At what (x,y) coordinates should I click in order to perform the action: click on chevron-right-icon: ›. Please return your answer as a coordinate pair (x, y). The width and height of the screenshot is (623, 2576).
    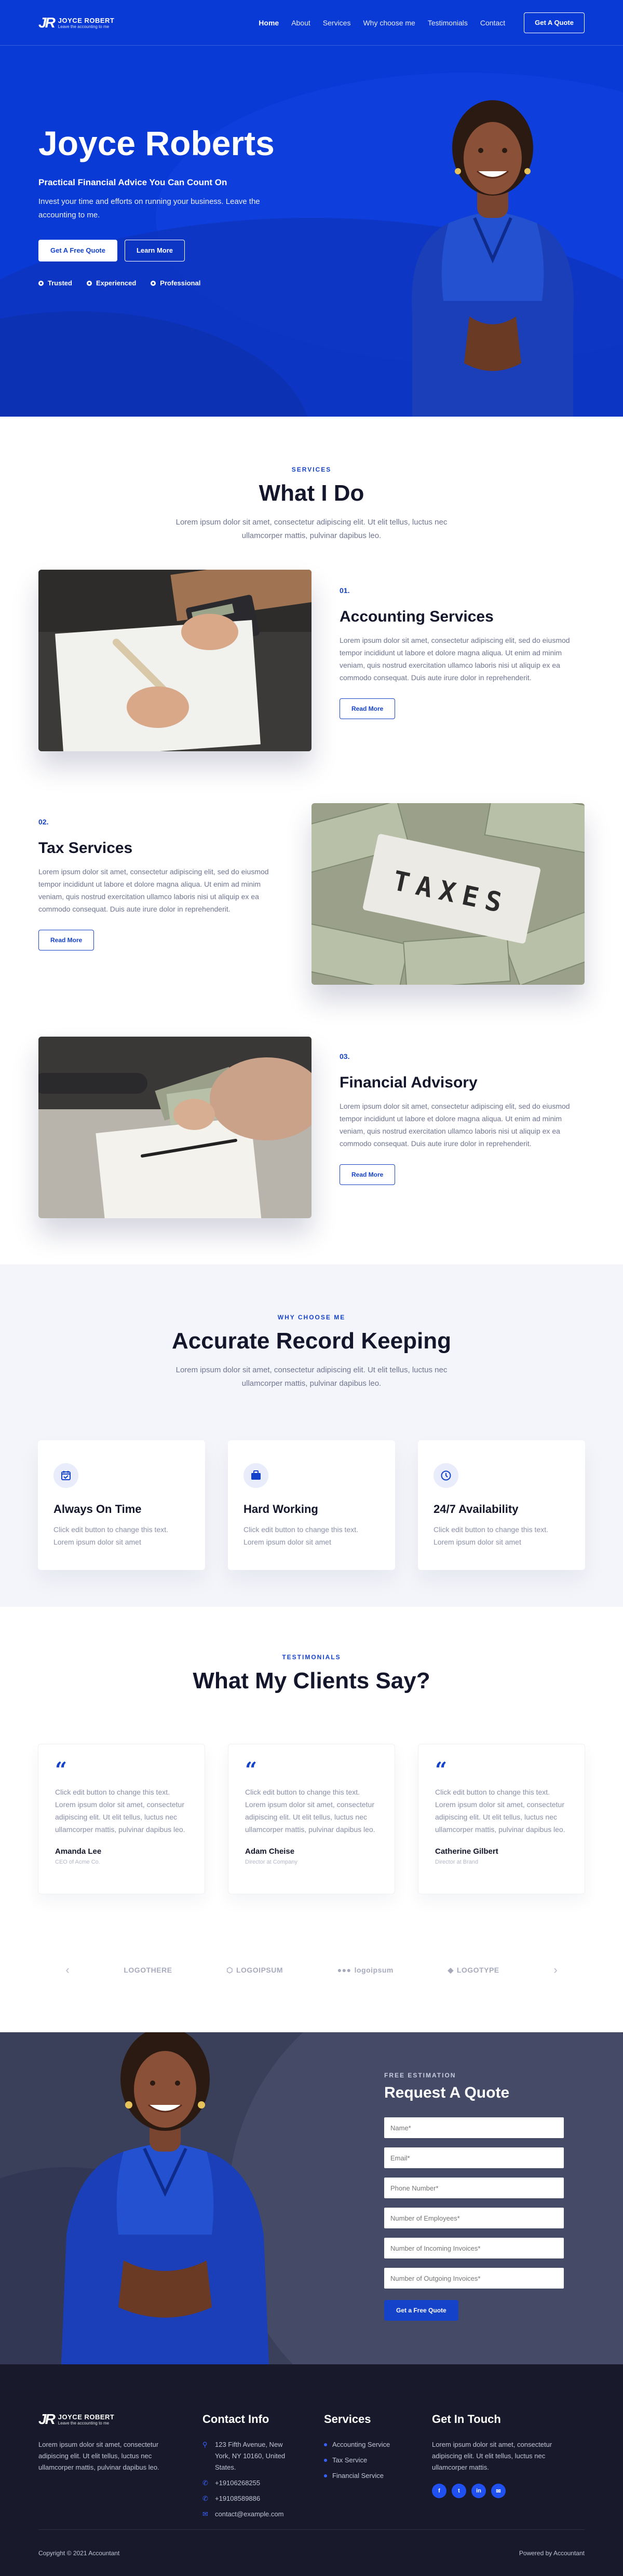
    Looking at the image, I should click on (555, 1970).